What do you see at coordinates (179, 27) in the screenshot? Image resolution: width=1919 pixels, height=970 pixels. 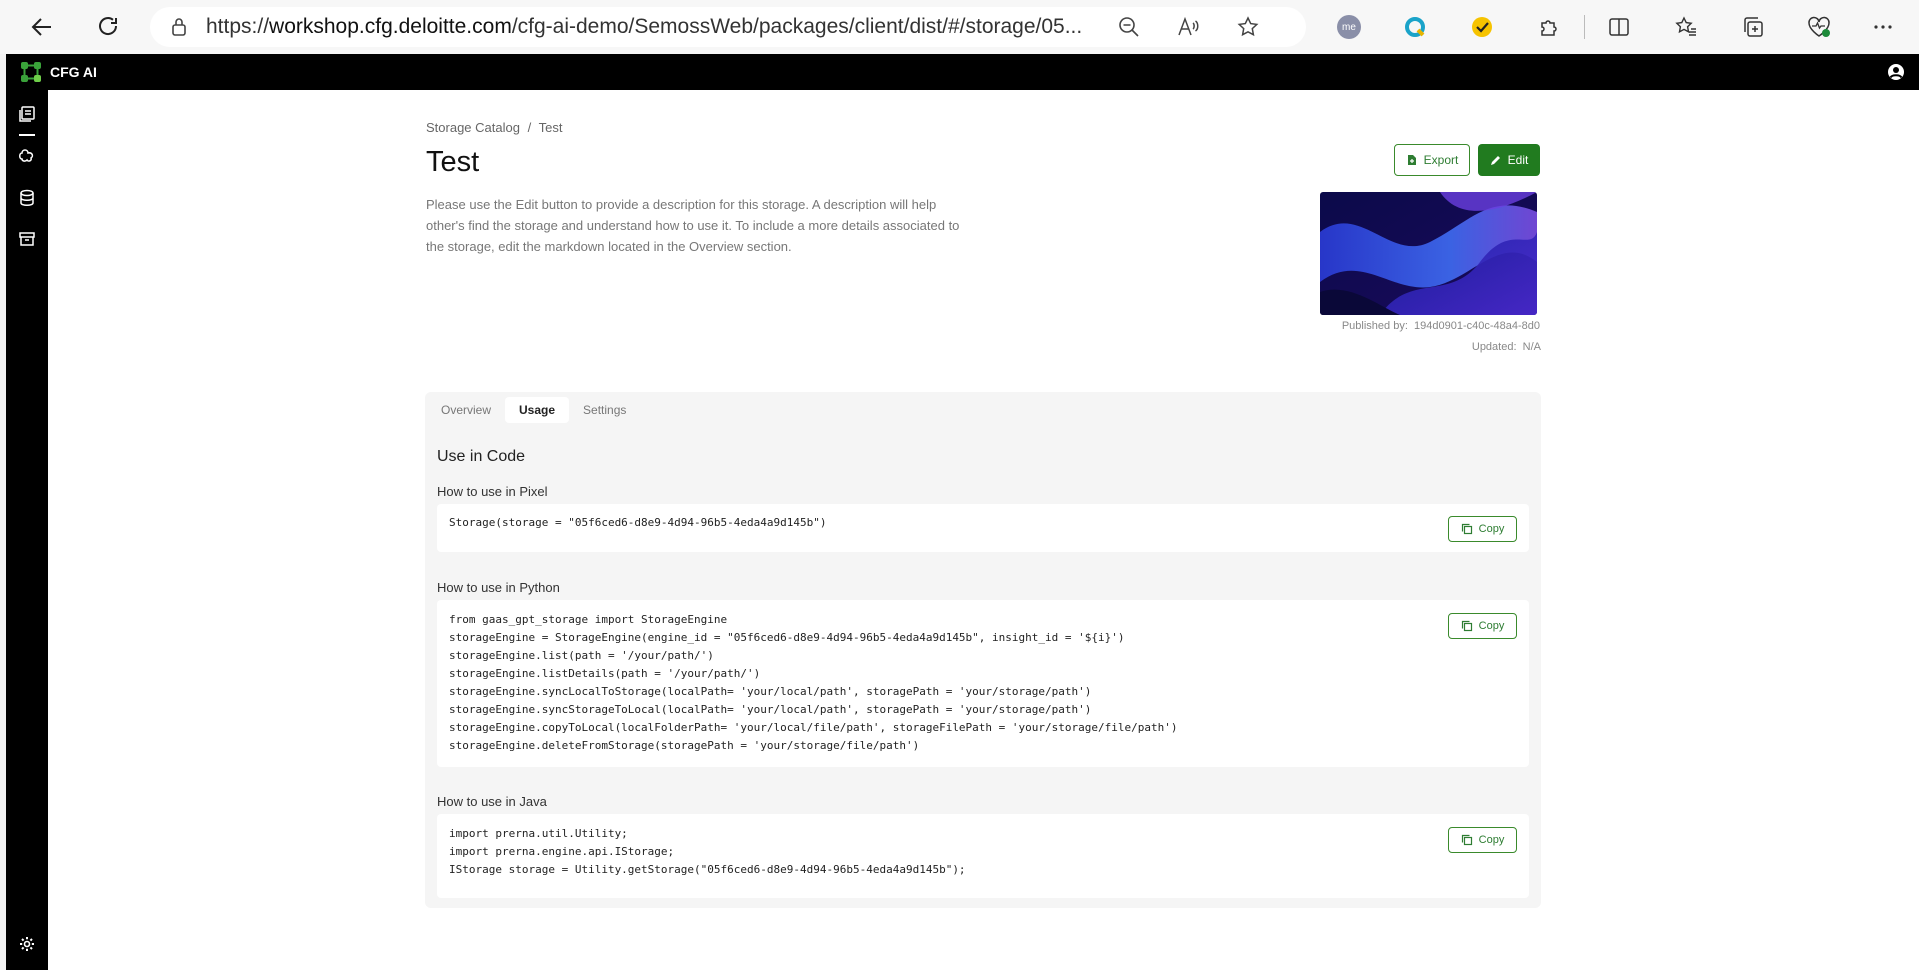 I see `lock-icon` at bounding box center [179, 27].